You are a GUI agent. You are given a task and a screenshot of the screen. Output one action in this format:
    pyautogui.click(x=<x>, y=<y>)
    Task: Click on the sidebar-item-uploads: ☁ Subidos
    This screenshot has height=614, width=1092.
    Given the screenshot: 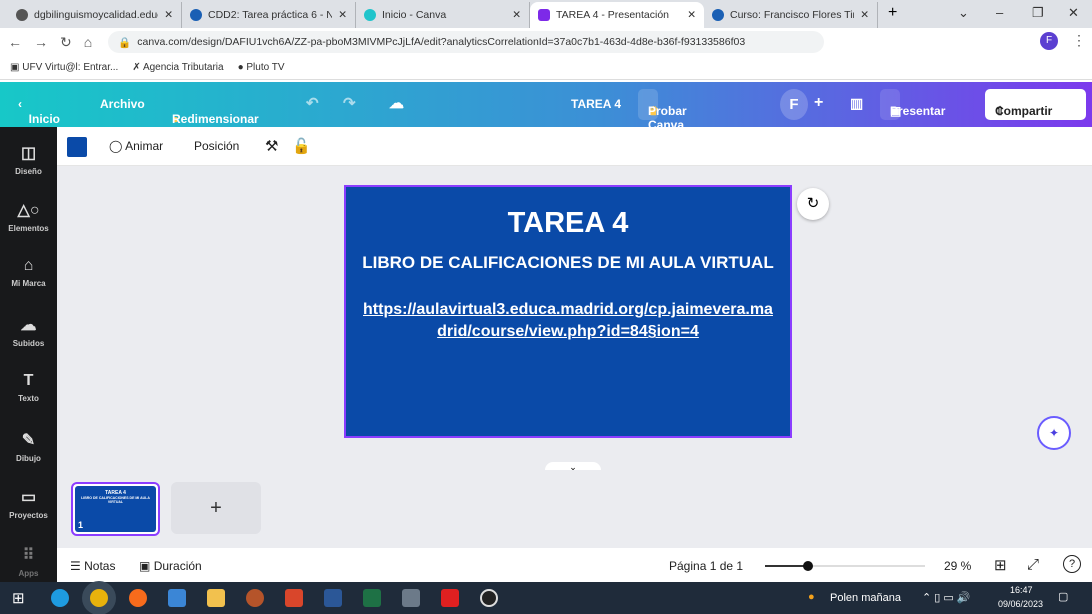 What is the action you would take?
    pyautogui.click(x=28, y=331)
    